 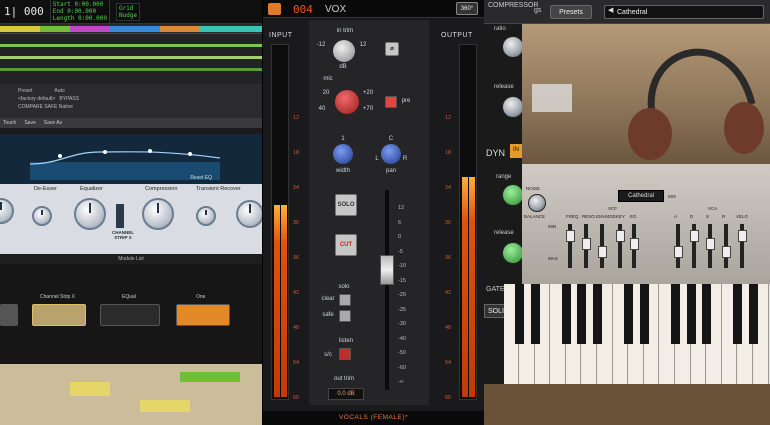 I want to click on track-lanes, so click(x=131, y=59).